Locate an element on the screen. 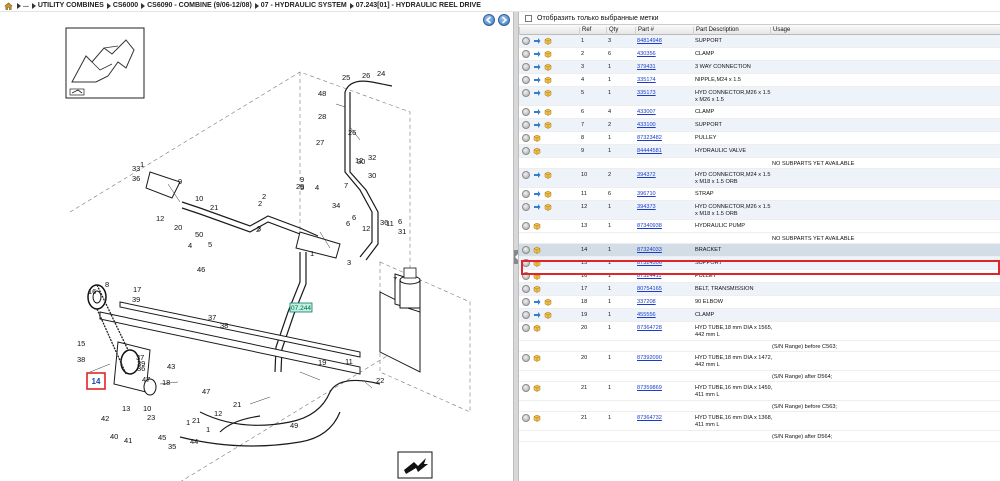 This screenshot has width=1000, height=481. callout-label: 20 is located at coordinates (178, 227).